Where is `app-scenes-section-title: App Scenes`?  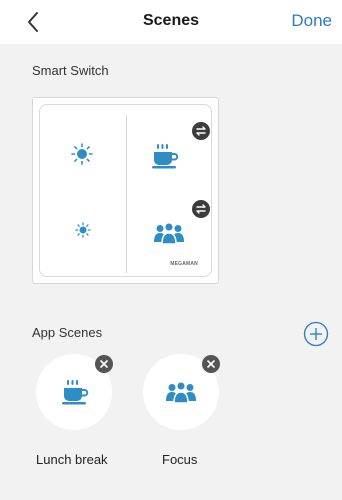 app-scenes-section-title: App Scenes is located at coordinates (67, 332).